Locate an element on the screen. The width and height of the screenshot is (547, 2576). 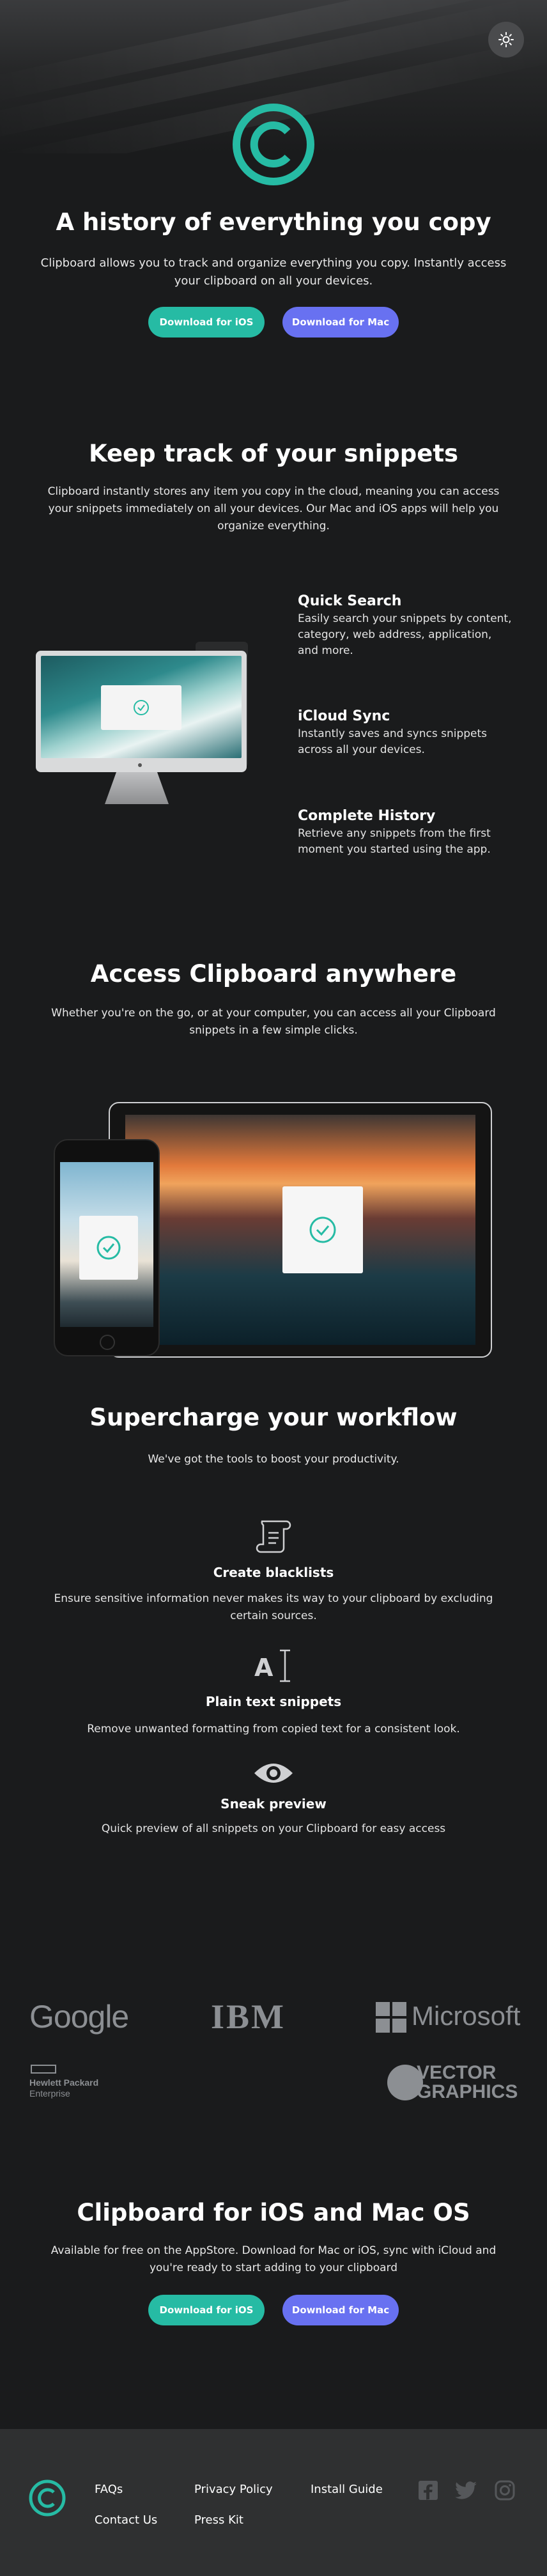
sun-icon is located at coordinates (506, 39).